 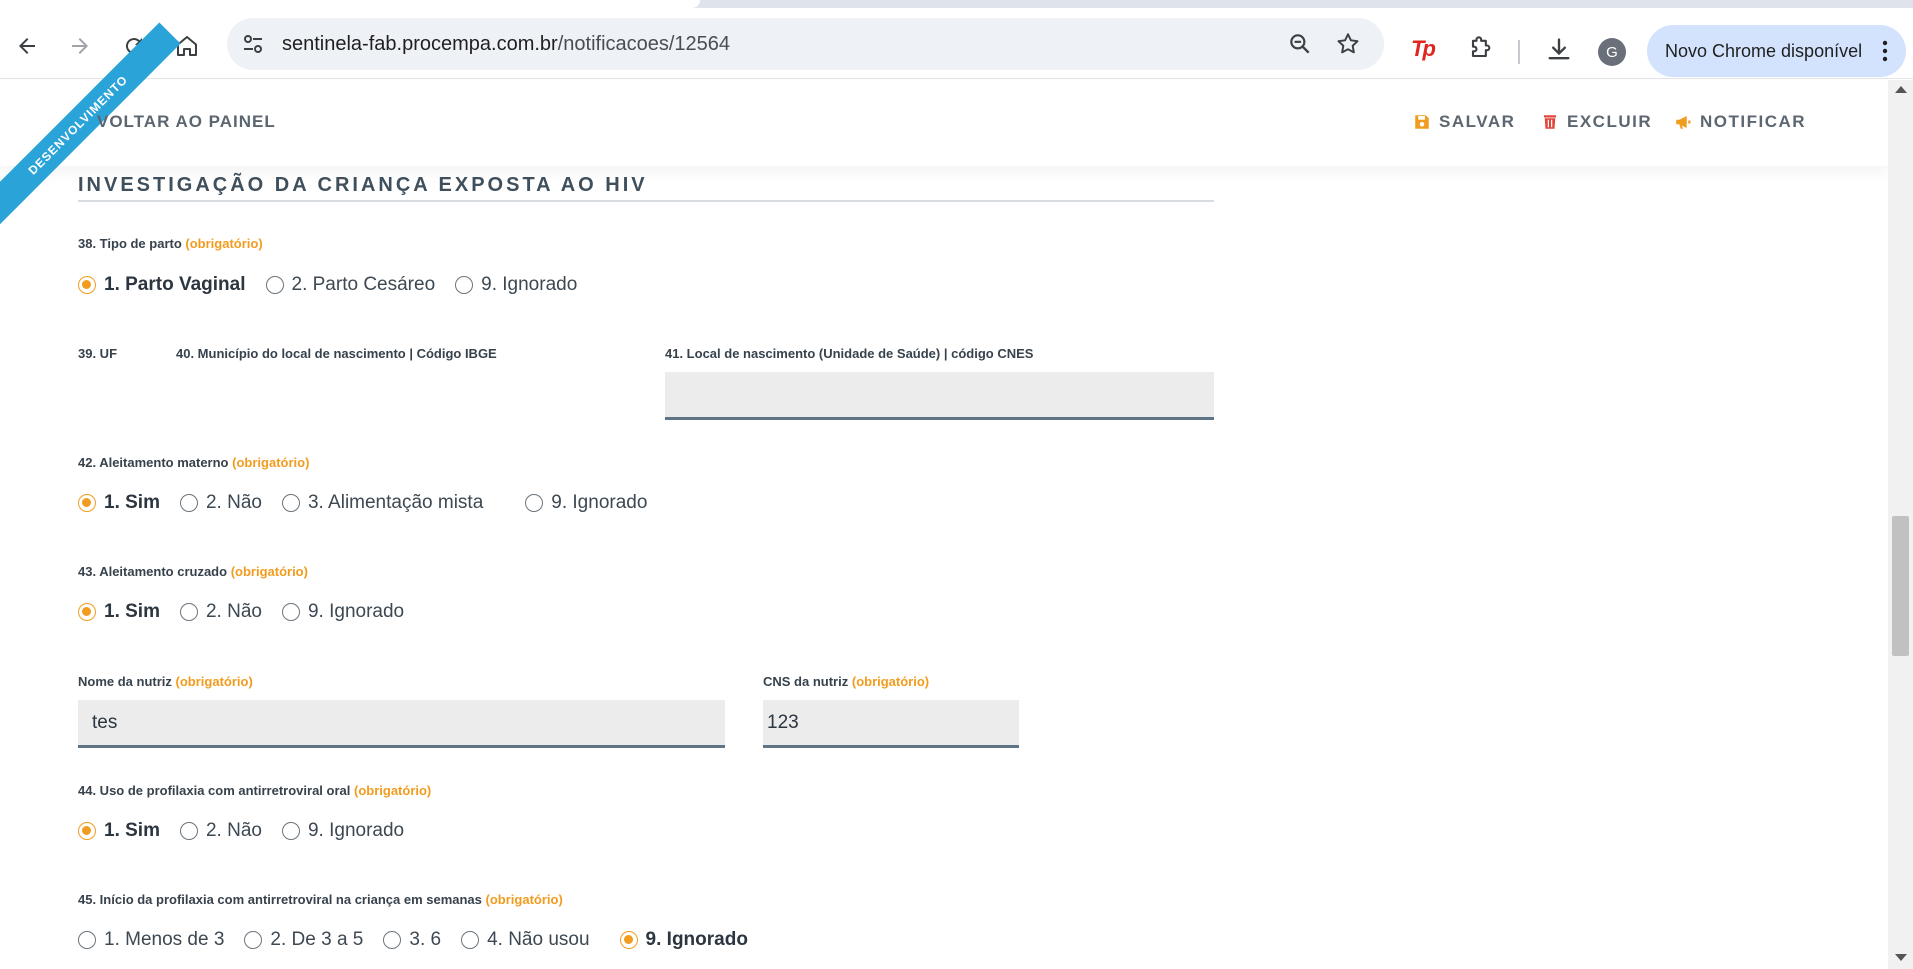 I want to click on chrome-update-button: Novo Chrome disponível, so click(x=1776, y=51).